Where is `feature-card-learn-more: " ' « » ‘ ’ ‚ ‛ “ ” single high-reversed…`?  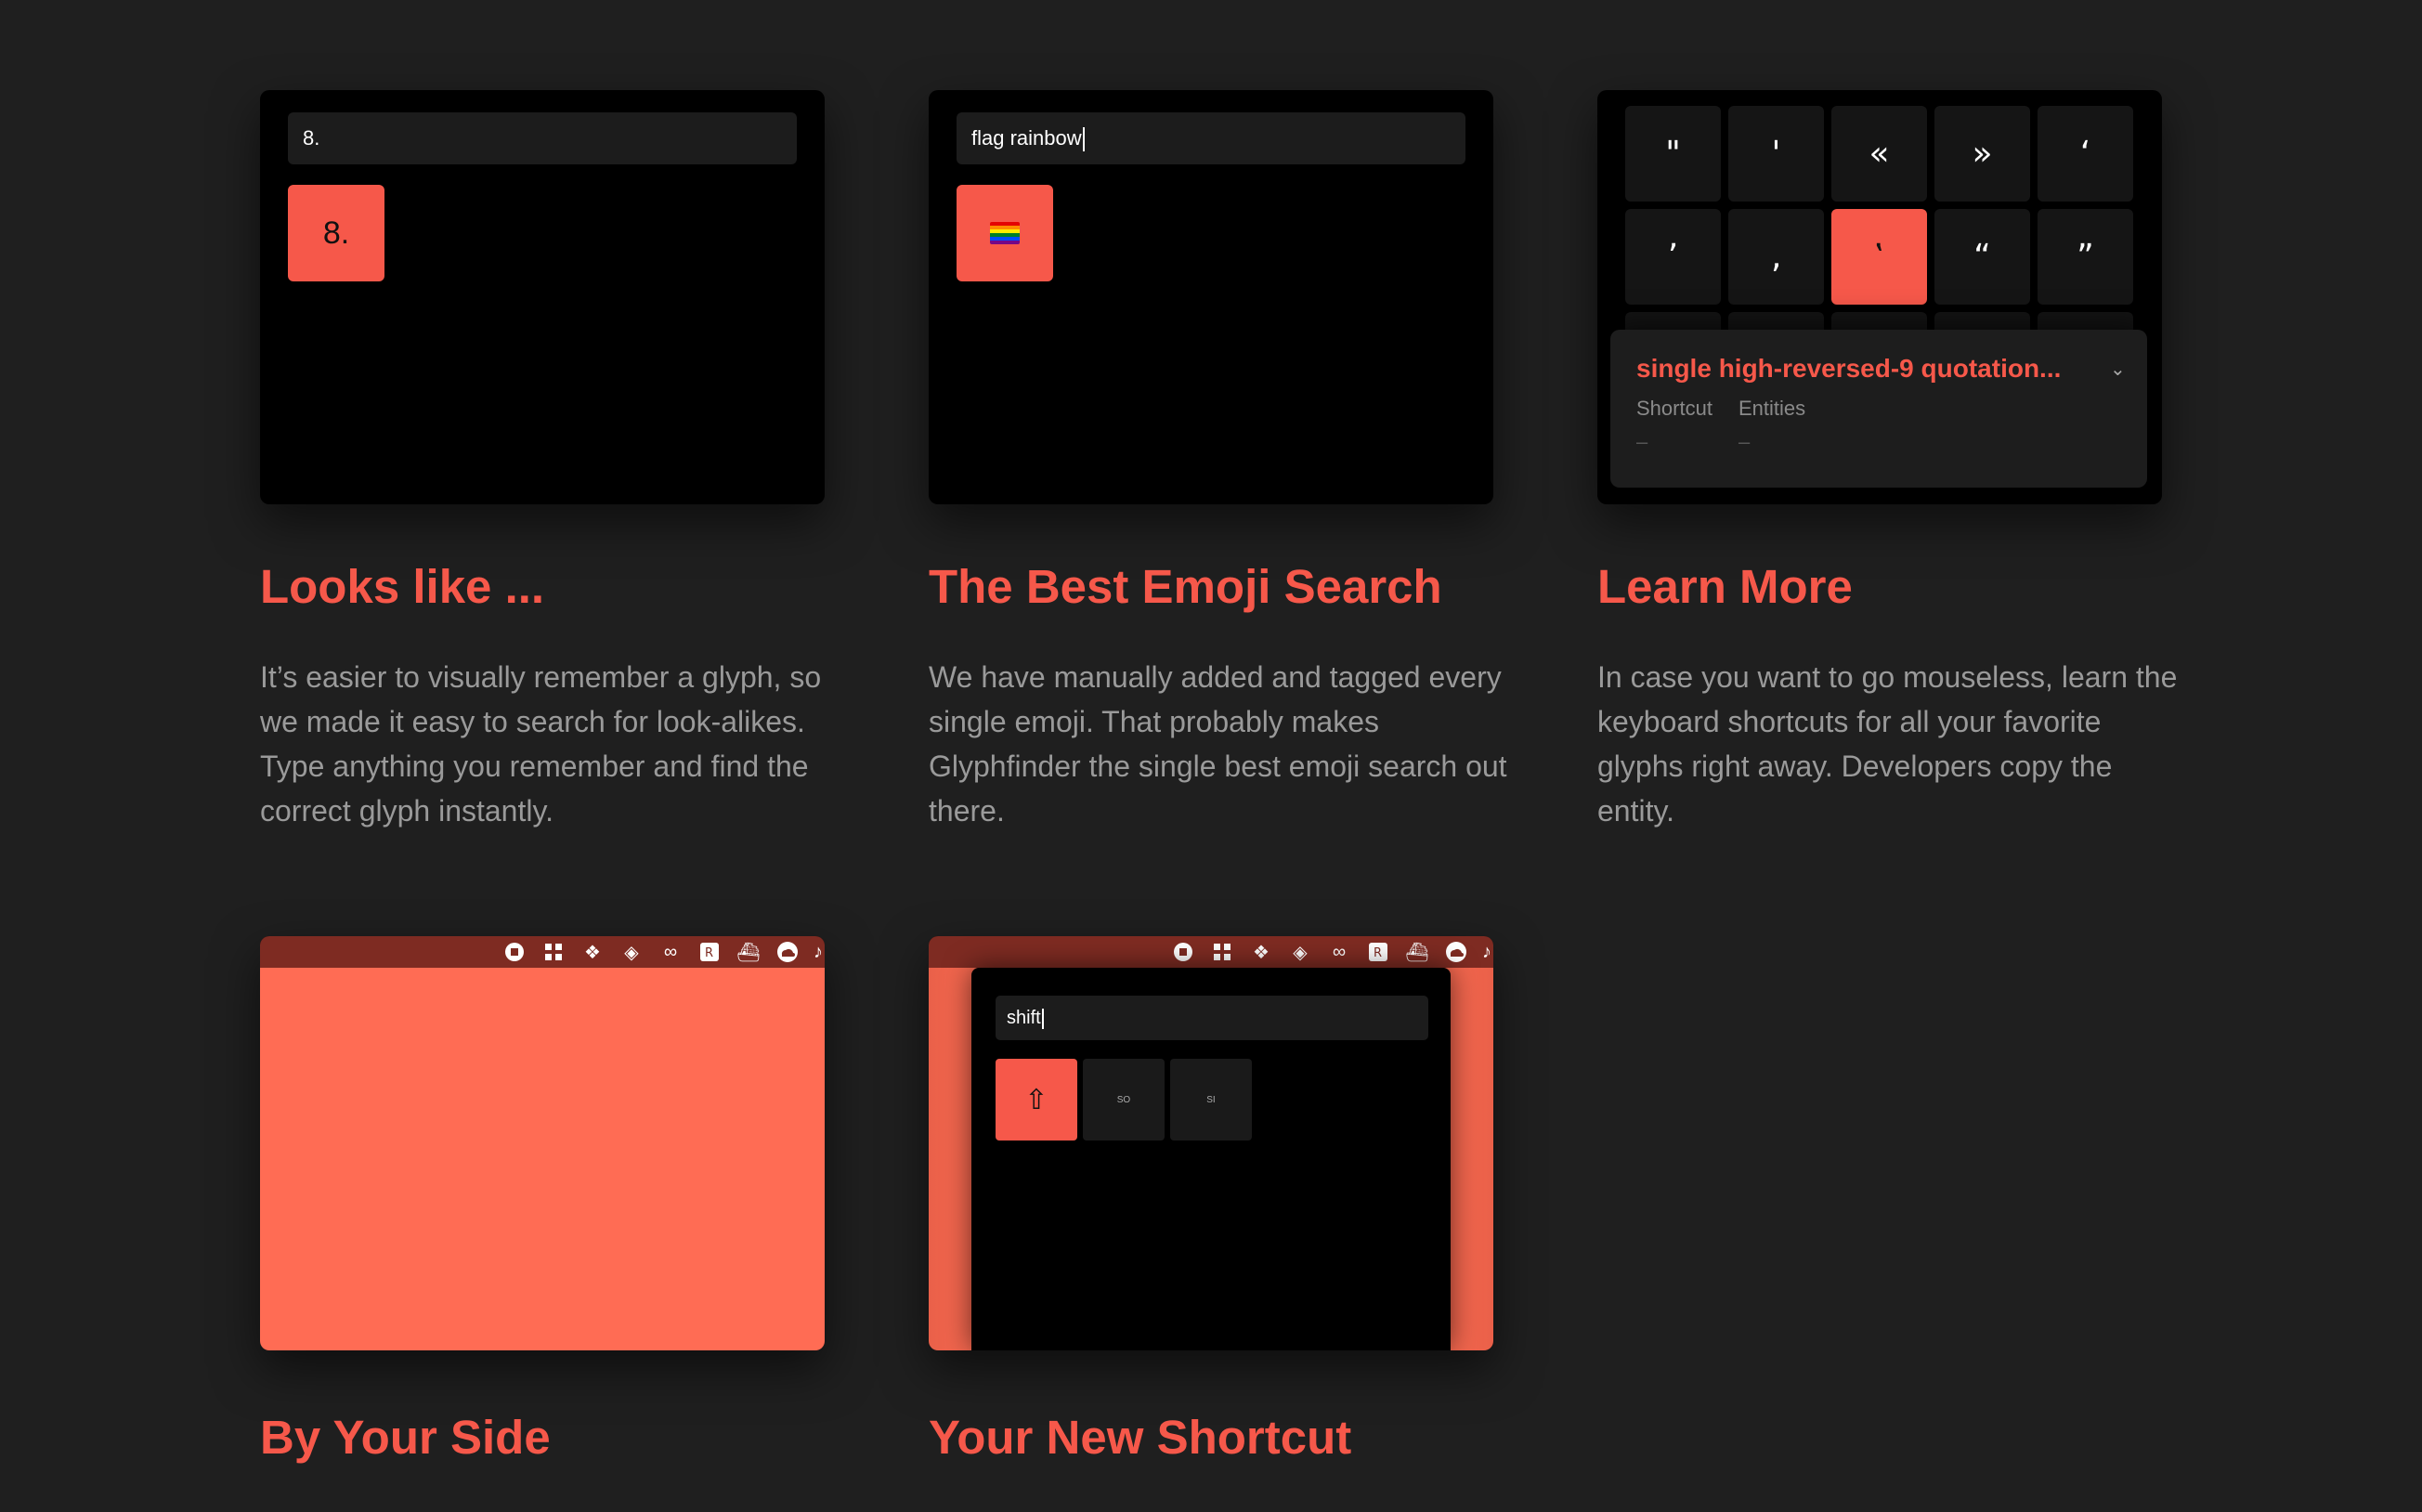
feature-card-learn-more: " ' « » ‘ ’ ‚ ‛ “ ” single high-reversed… is located at coordinates (1887, 459).